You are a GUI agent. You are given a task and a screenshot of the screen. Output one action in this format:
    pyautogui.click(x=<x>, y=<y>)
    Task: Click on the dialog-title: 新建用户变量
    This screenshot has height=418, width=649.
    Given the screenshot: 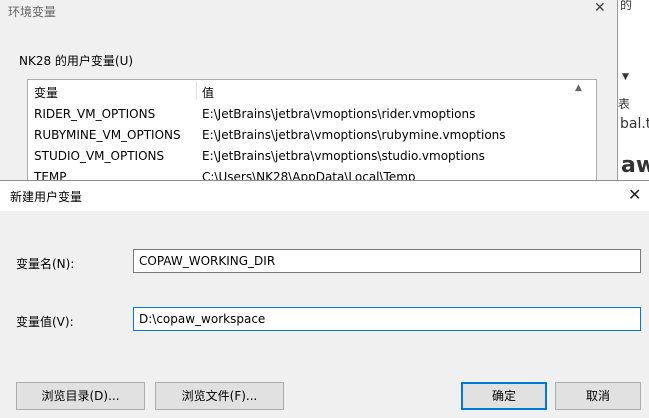 What is the action you would take?
    pyautogui.click(x=46, y=197)
    